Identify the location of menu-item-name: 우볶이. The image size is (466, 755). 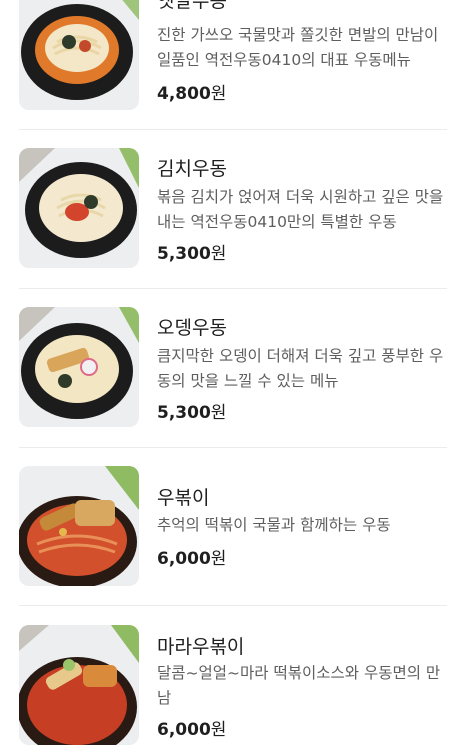
(183, 498).